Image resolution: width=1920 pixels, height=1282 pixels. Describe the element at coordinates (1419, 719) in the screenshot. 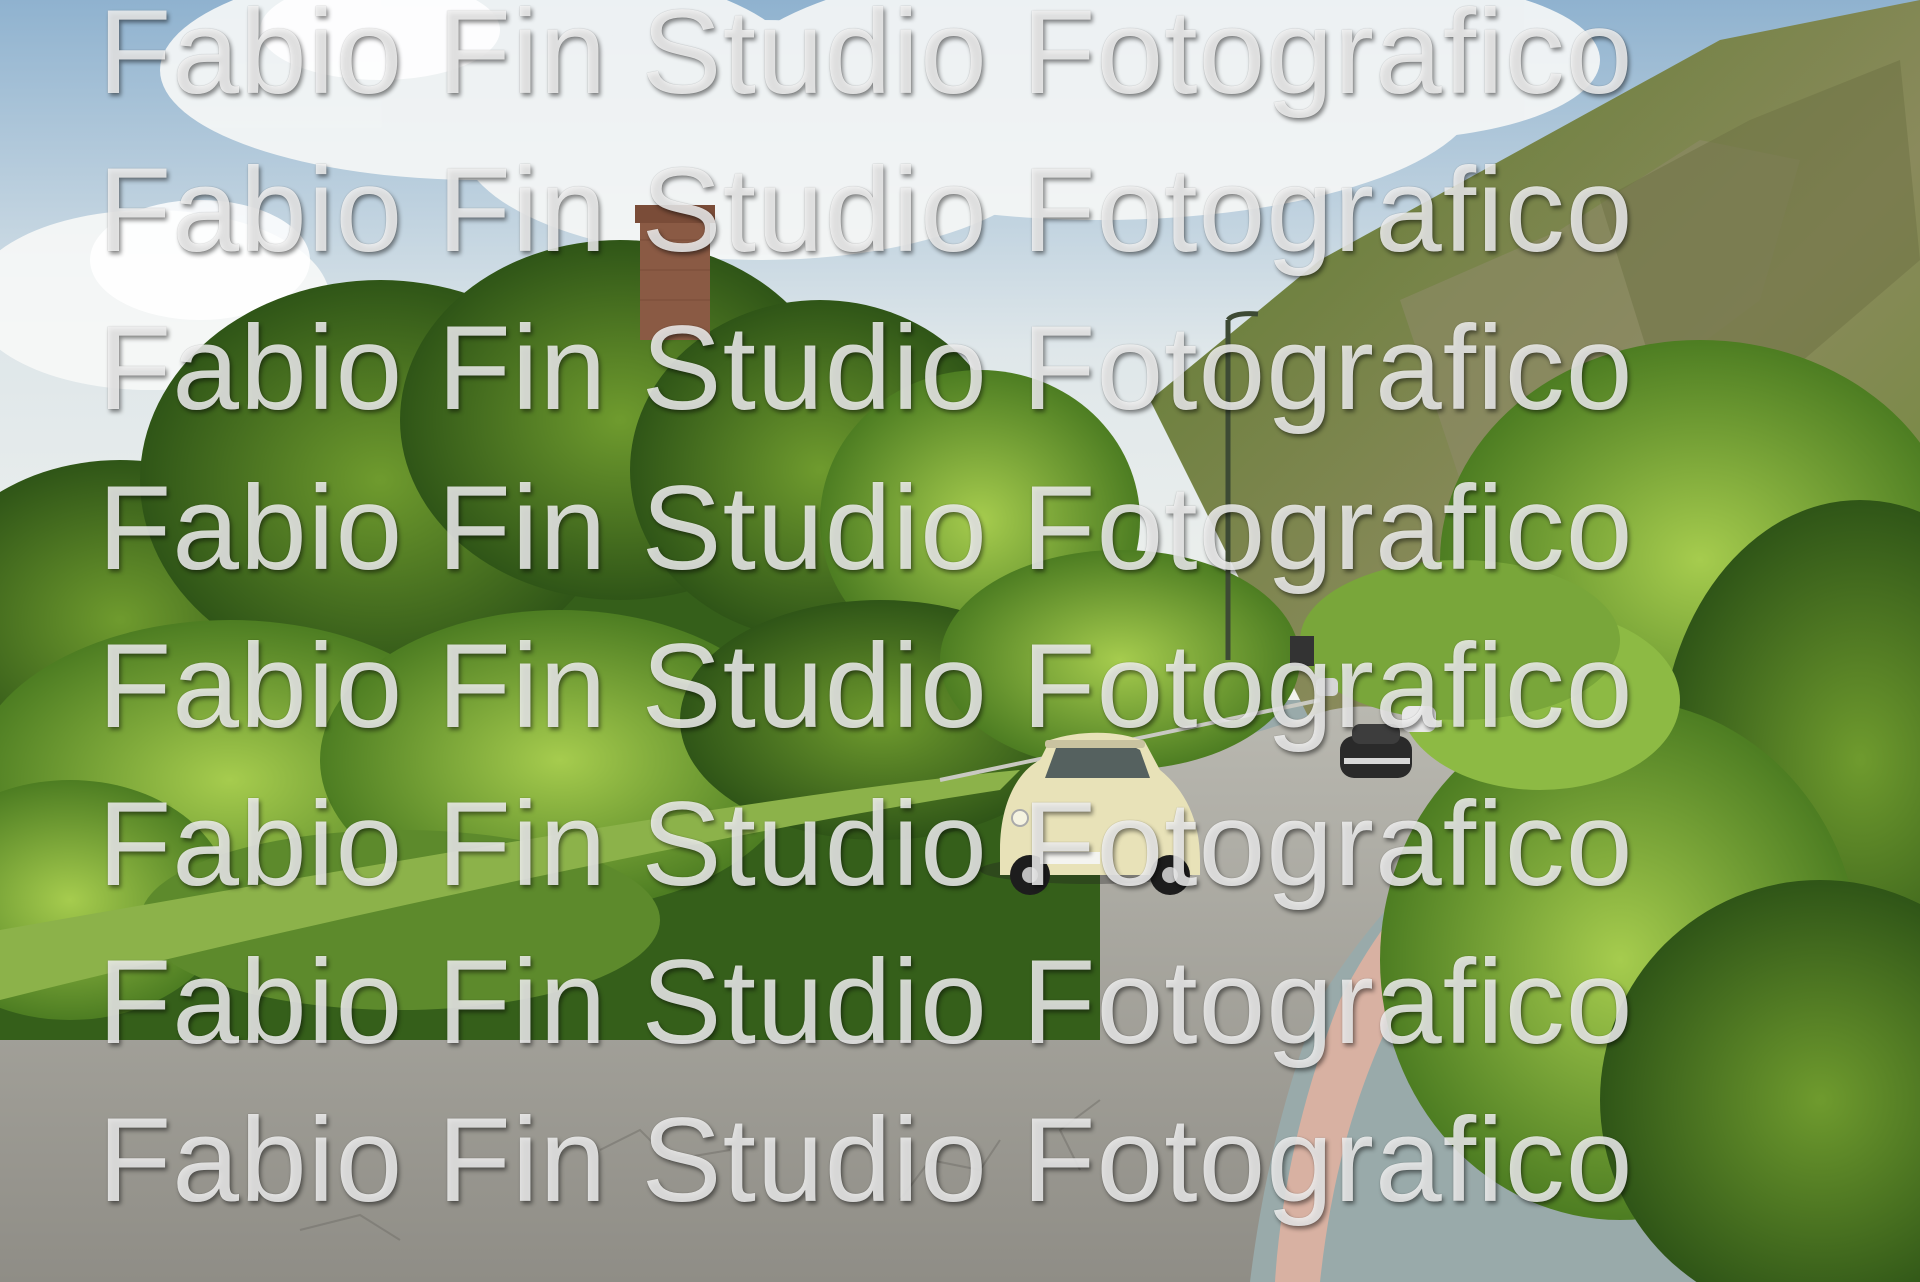

I see `distant-car-white` at that location.